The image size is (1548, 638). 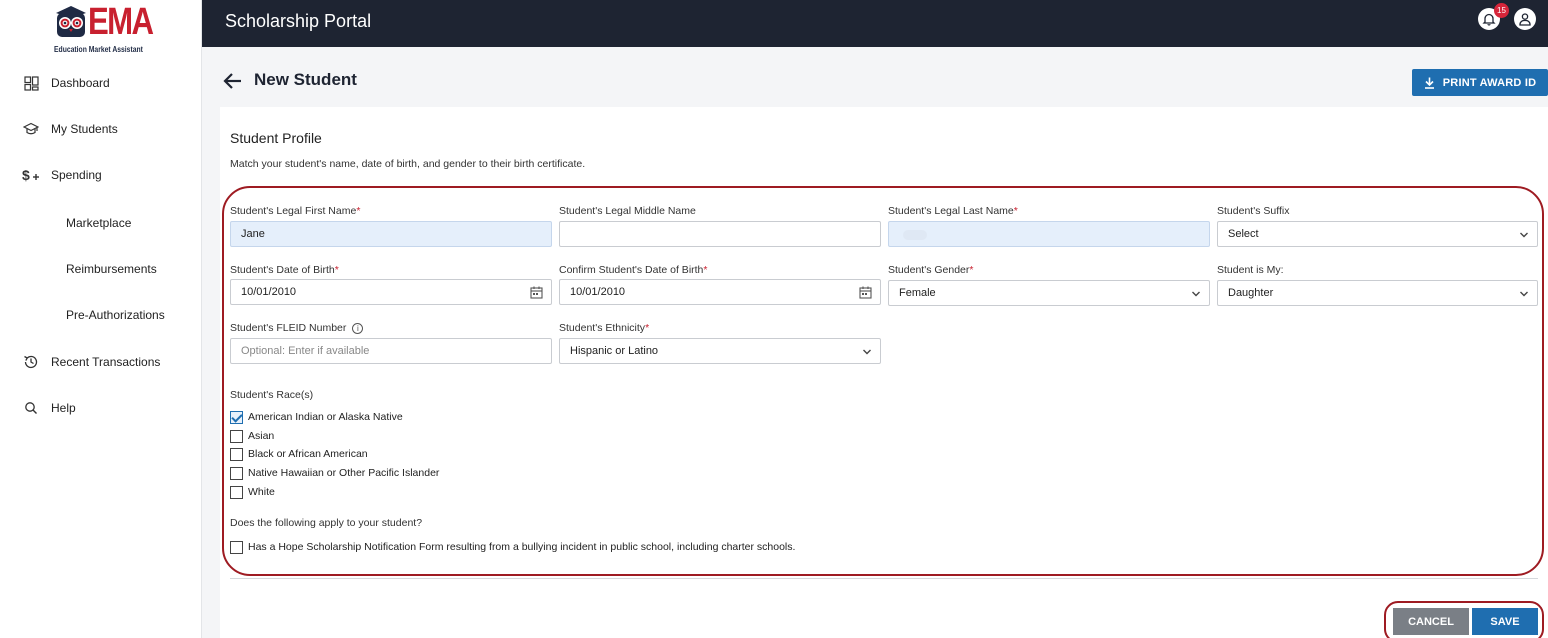 I want to click on relation-label: Student is My:, so click(x=1250, y=270).